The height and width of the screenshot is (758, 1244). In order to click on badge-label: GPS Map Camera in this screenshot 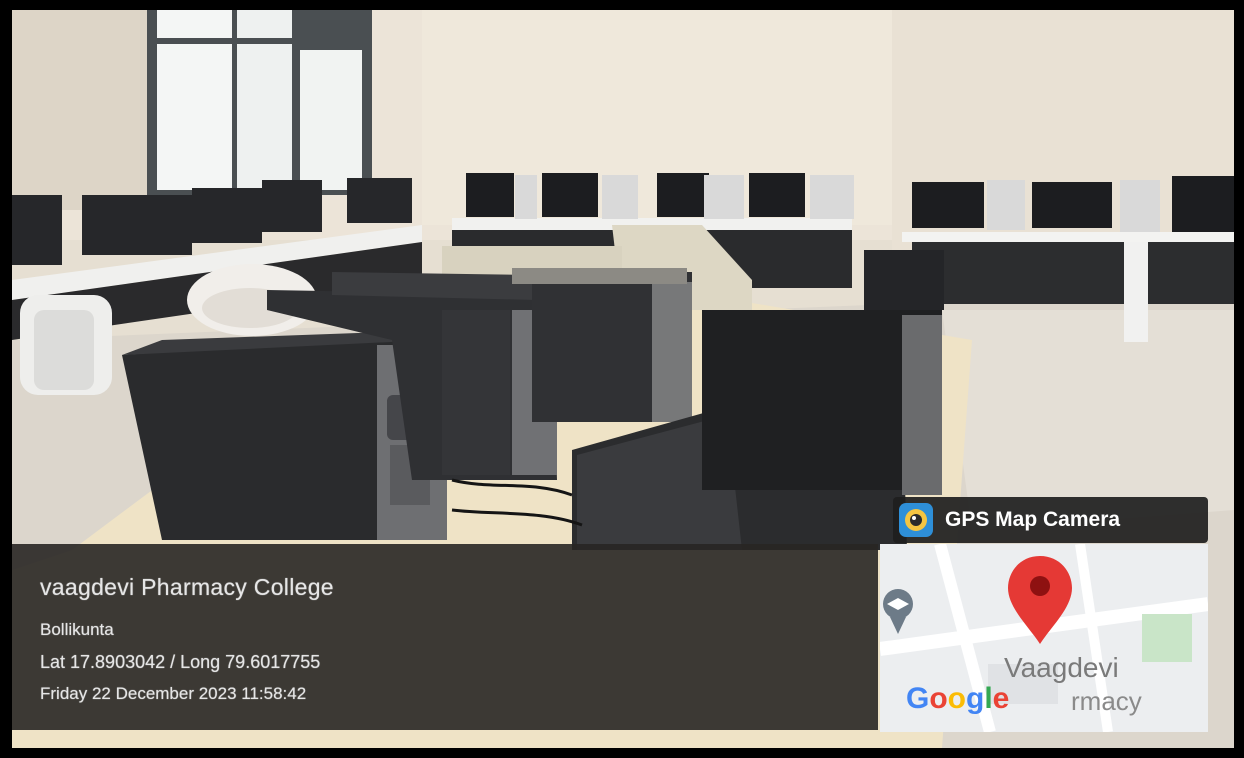, I will do `click(1033, 519)`.